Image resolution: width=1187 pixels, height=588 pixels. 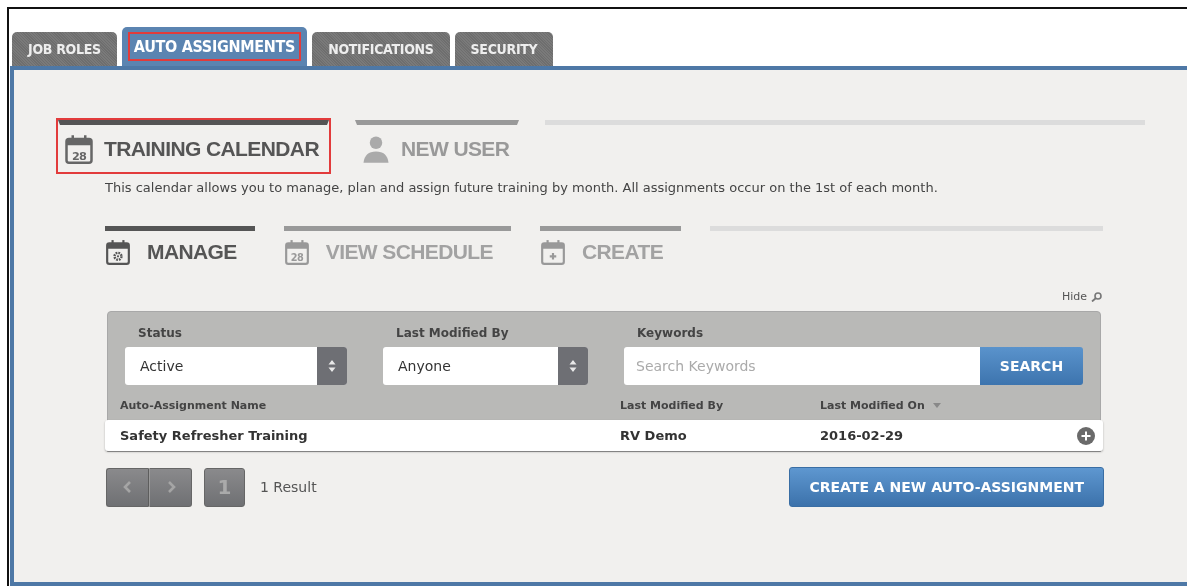 I want to click on section-tab: 28 TRAINING CALENDAR, so click(x=193, y=146).